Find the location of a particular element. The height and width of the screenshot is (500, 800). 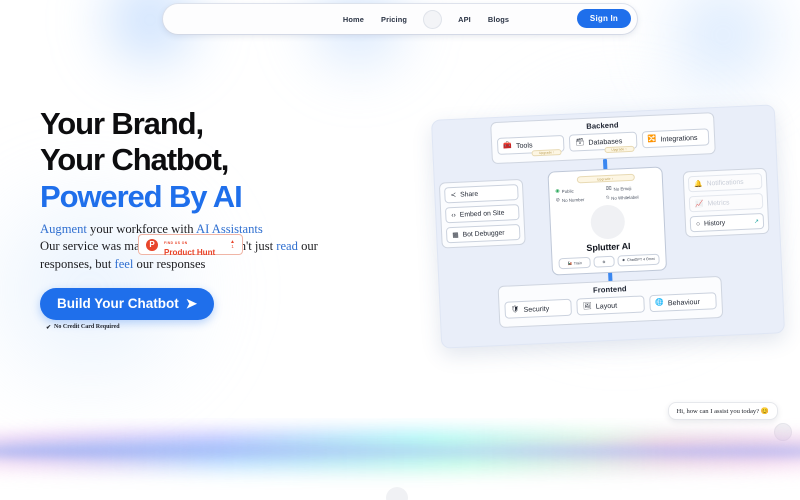

nav-link-pricing: Pricing is located at coordinates (394, 19).